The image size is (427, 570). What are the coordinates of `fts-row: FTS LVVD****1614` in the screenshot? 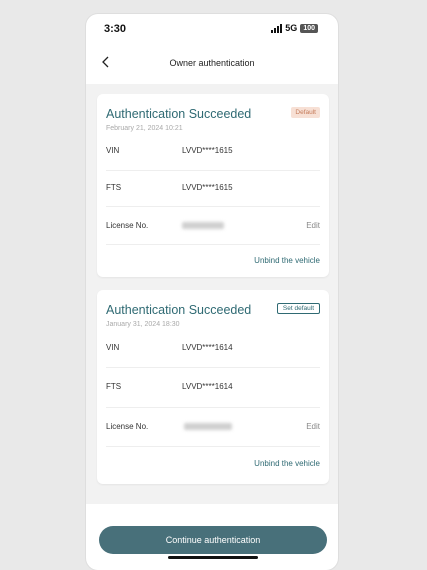 It's located at (213, 387).